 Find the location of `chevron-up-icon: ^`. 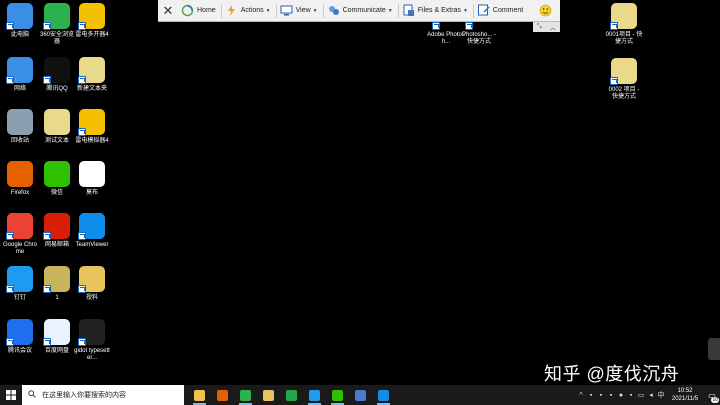

chevron-up-icon: ^ is located at coordinates (581, 395).